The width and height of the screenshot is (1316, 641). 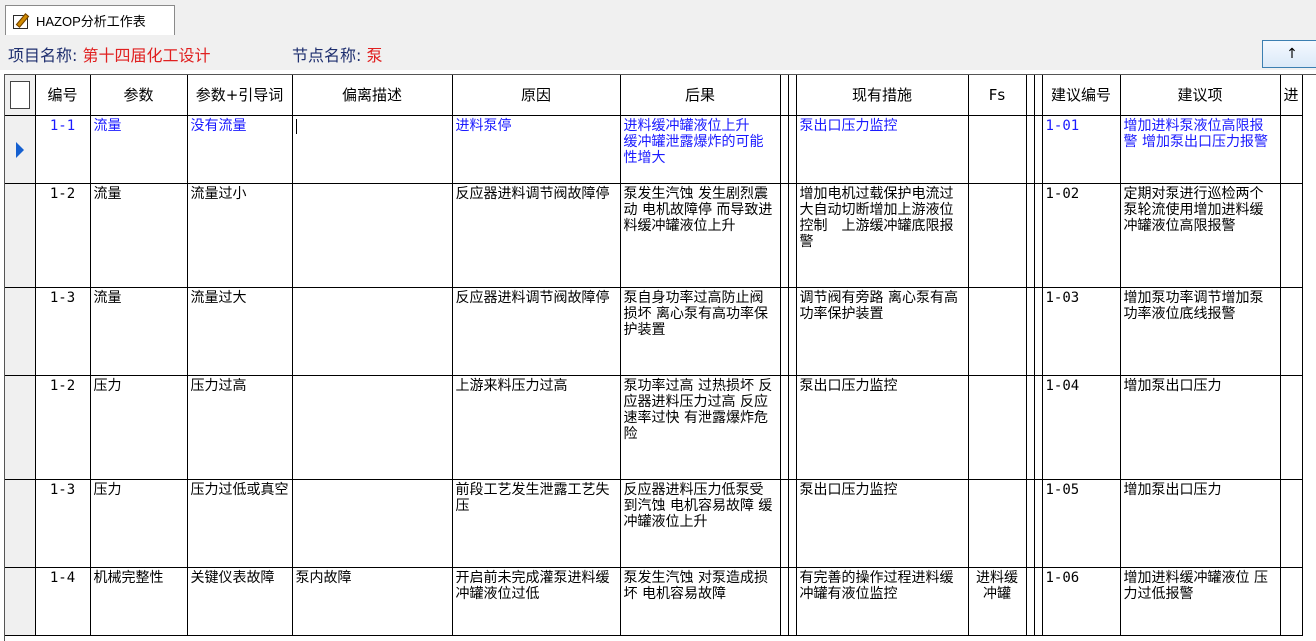 What do you see at coordinates (240, 523) in the screenshot?
I see `cell-guide: 压力过低或真空` at bounding box center [240, 523].